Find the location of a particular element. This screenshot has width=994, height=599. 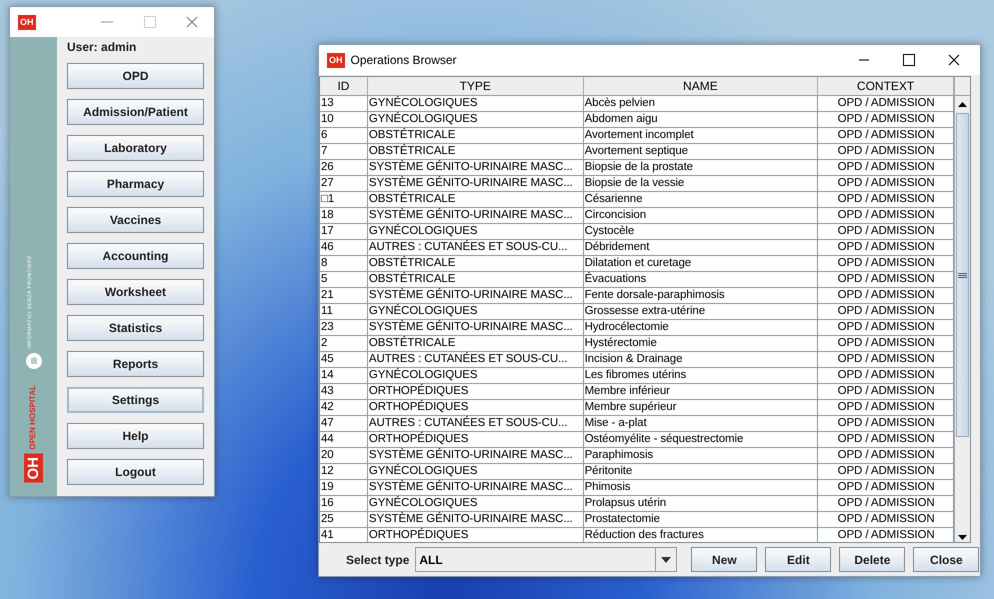

column-header: NAME is located at coordinates (701, 86).